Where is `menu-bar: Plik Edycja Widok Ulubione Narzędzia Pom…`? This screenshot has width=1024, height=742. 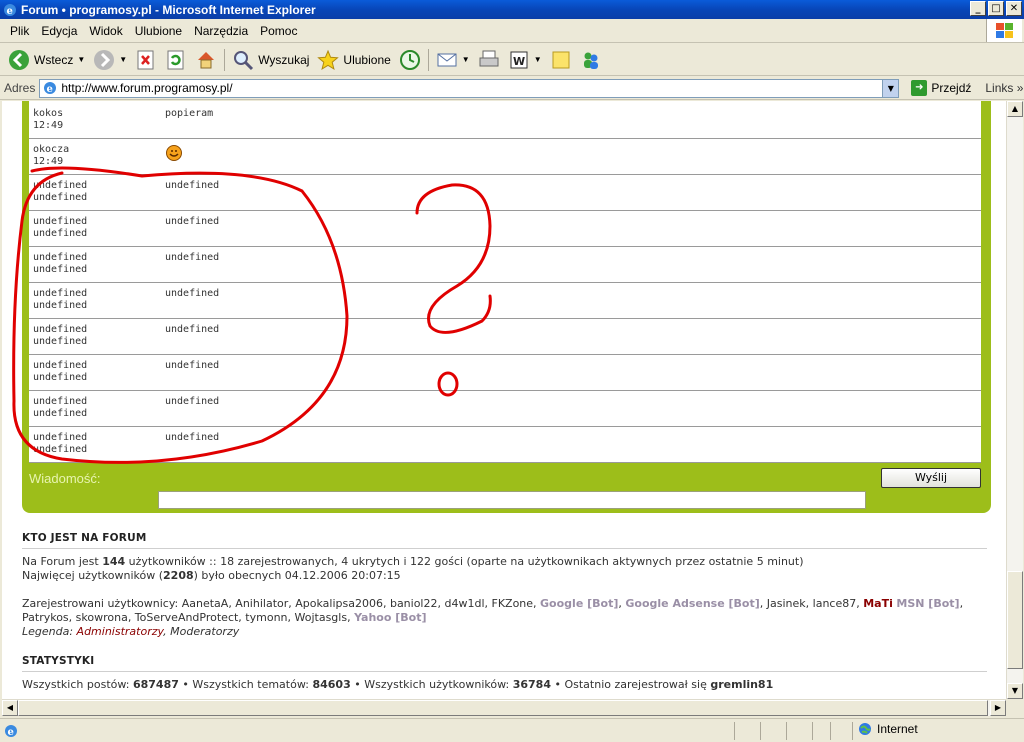
menu-bar: Plik Edycja Widok Ulubione Narzędzia Pom… is located at coordinates (512, 31).